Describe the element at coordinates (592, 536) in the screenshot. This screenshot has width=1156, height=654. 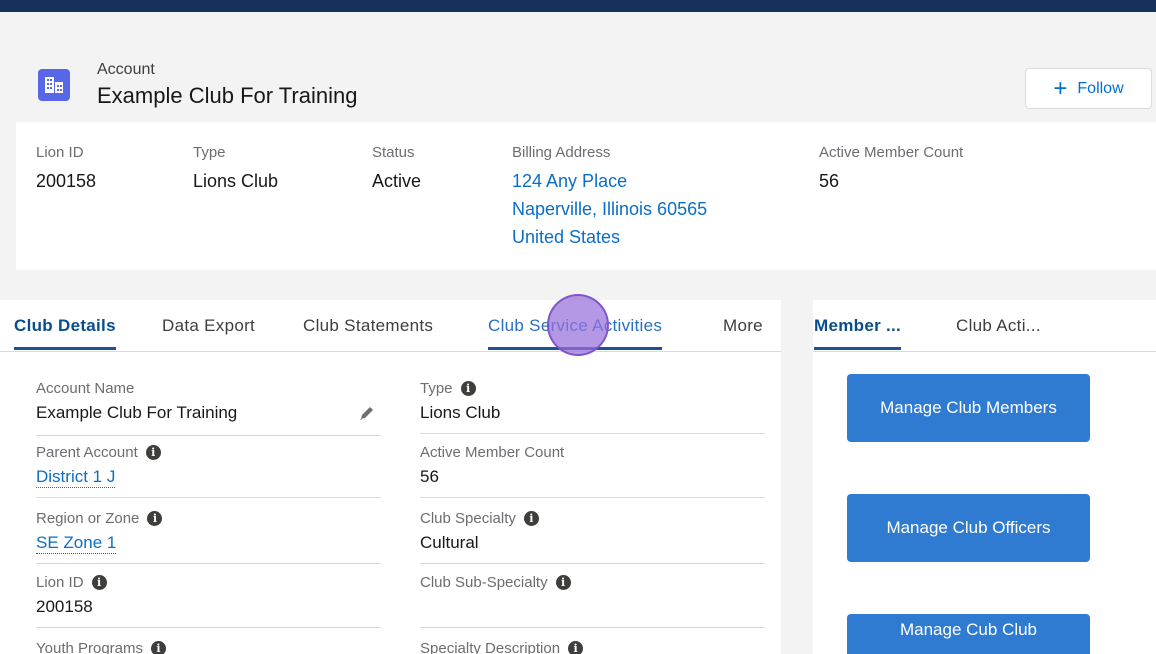
I see `field-club-specialty: Club Specialty i Cultural` at that location.